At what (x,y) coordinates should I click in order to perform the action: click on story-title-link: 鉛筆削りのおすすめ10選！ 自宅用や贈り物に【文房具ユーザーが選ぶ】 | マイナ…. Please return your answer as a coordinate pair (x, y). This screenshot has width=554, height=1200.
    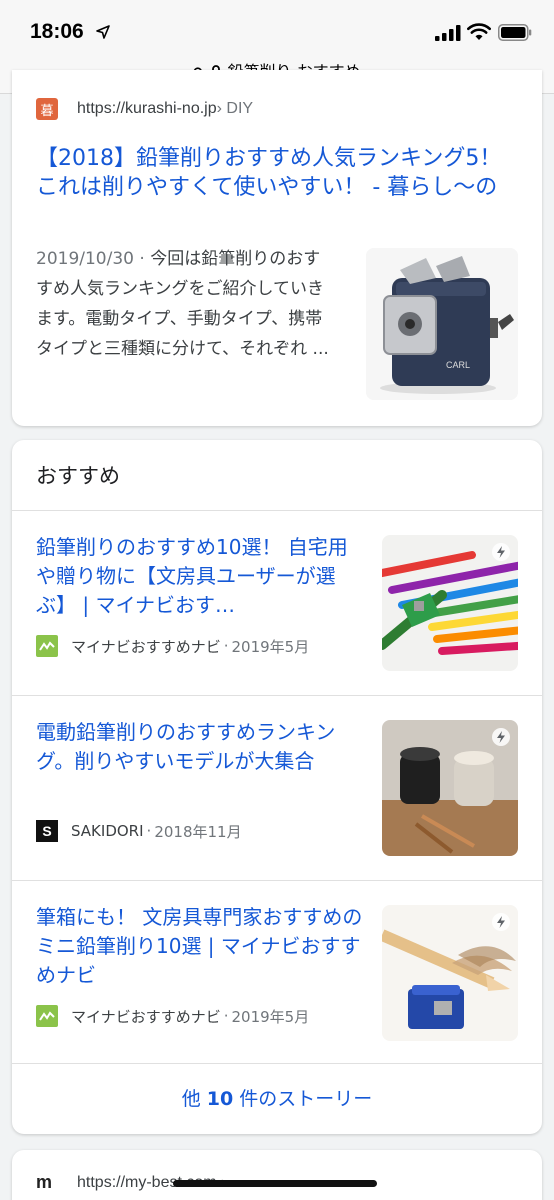
    Looking at the image, I should click on (201, 576).